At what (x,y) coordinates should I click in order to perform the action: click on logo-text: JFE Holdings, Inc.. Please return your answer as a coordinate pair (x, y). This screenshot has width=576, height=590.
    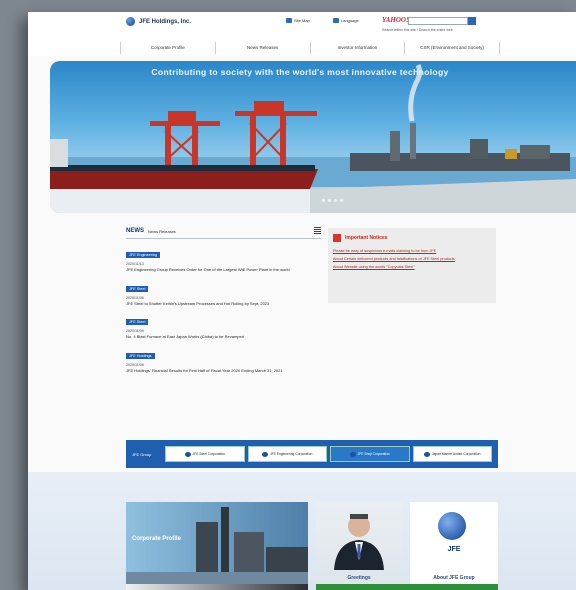
    Looking at the image, I should click on (165, 21).